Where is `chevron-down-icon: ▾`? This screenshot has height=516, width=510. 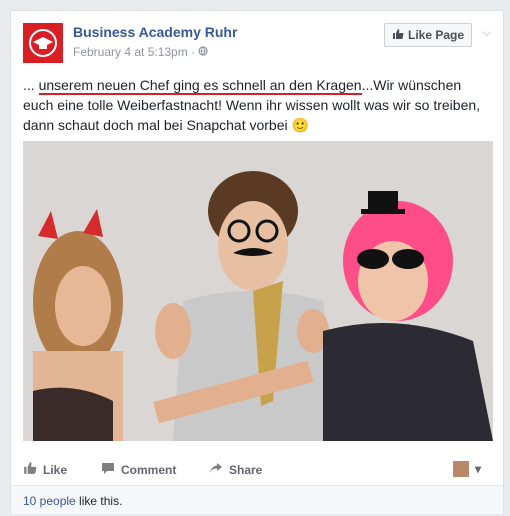 chevron-down-icon: ▾ is located at coordinates (478, 469).